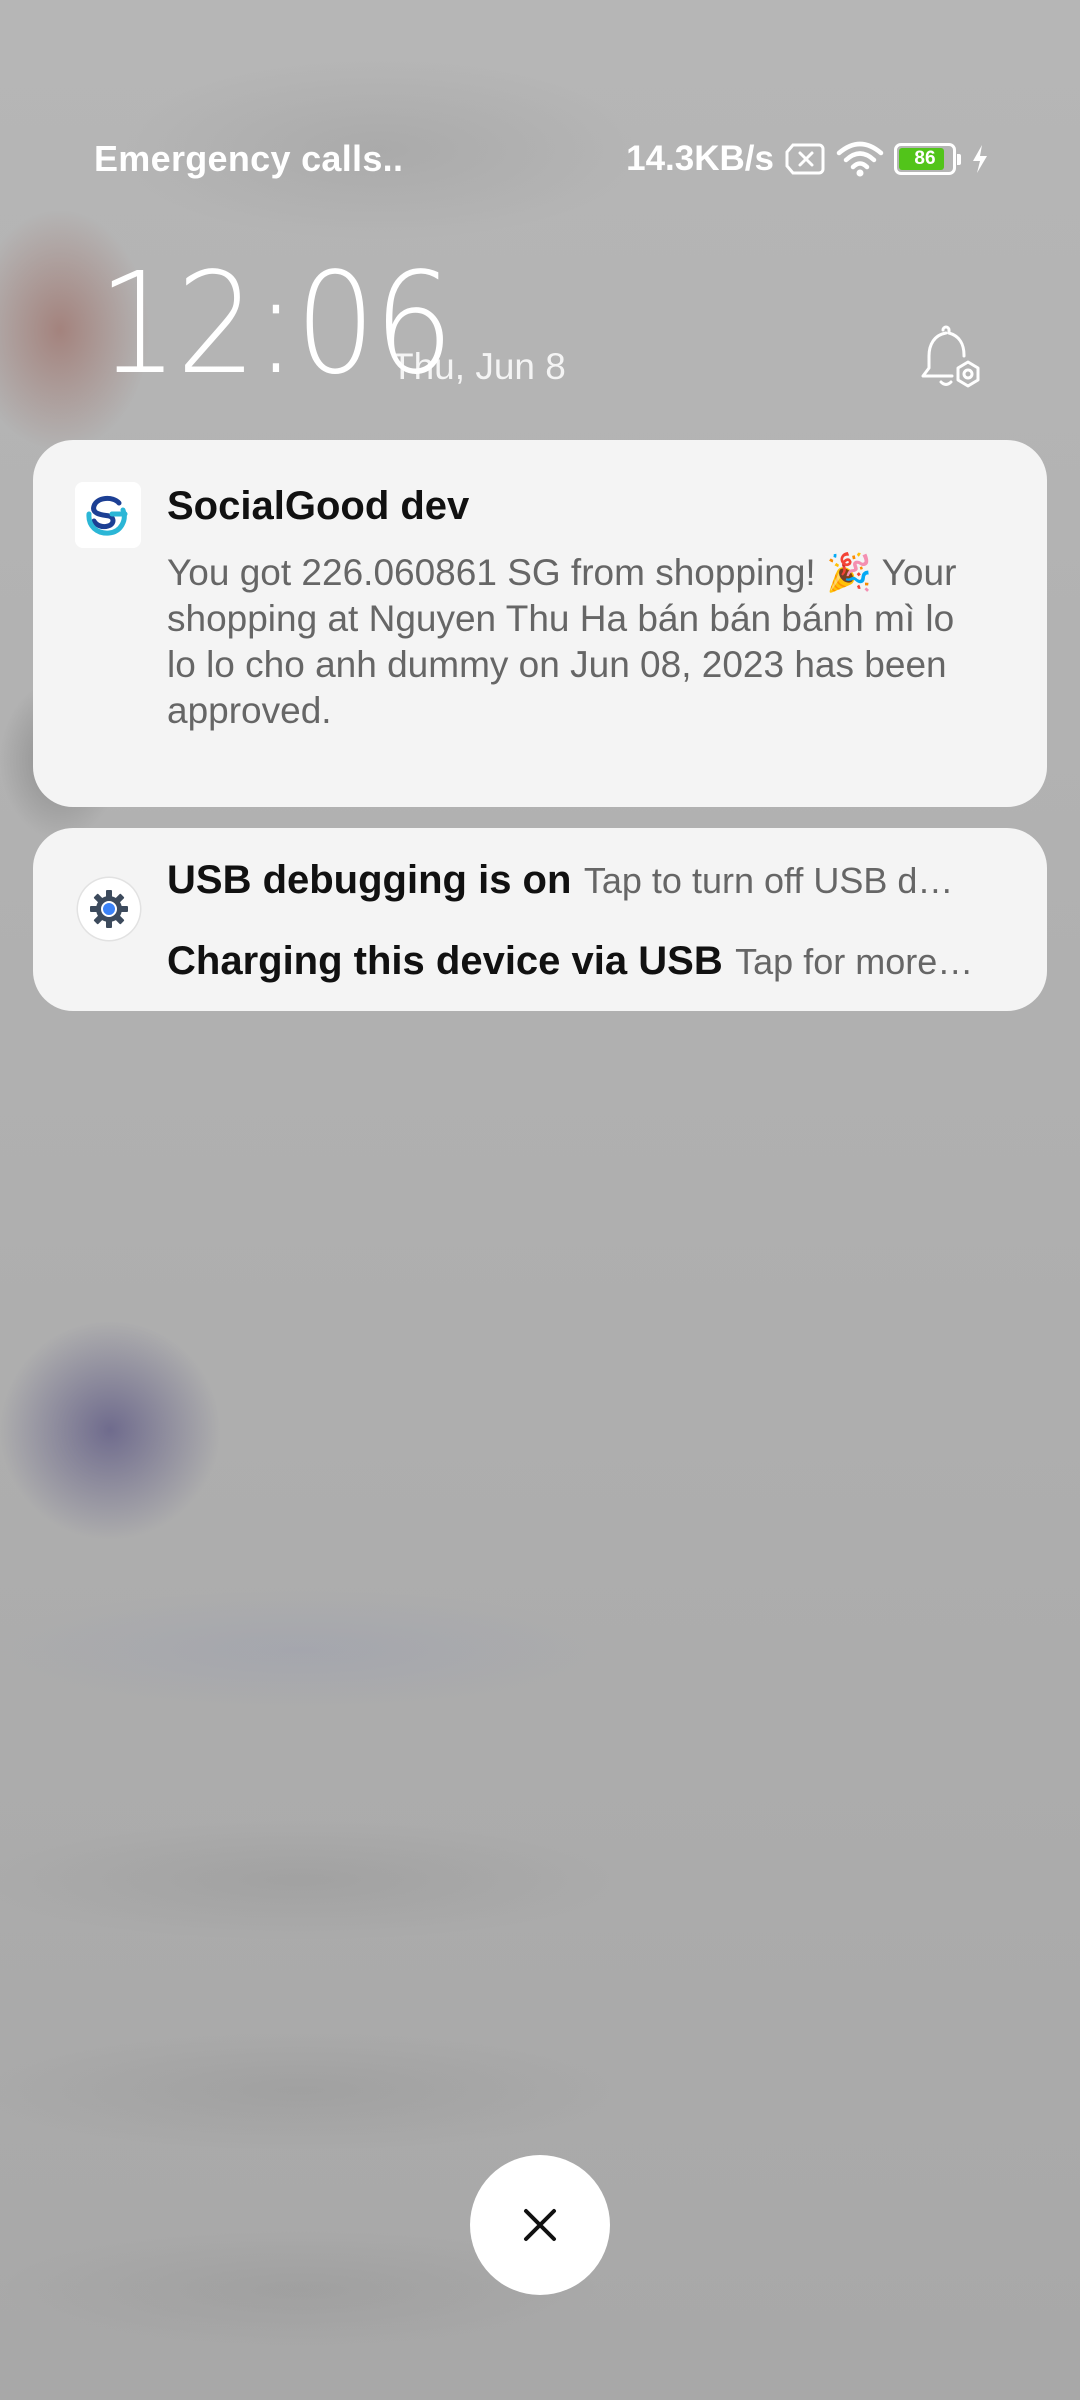 Image resolution: width=1080 pixels, height=2400 pixels. What do you see at coordinates (249, 158) in the screenshot?
I see `carrier-label: Emergency calls..` at bounding box center [249, 158].